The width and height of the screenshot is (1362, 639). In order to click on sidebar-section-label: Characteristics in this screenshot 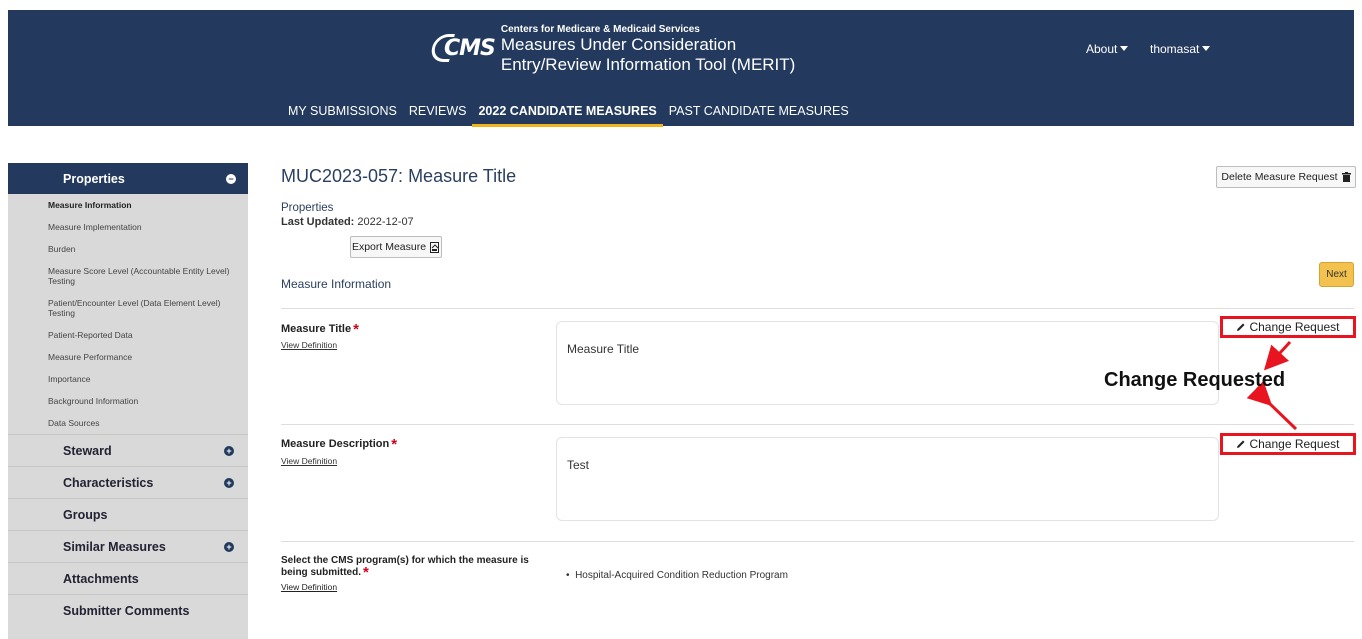, I will do `click(108, 482)`.